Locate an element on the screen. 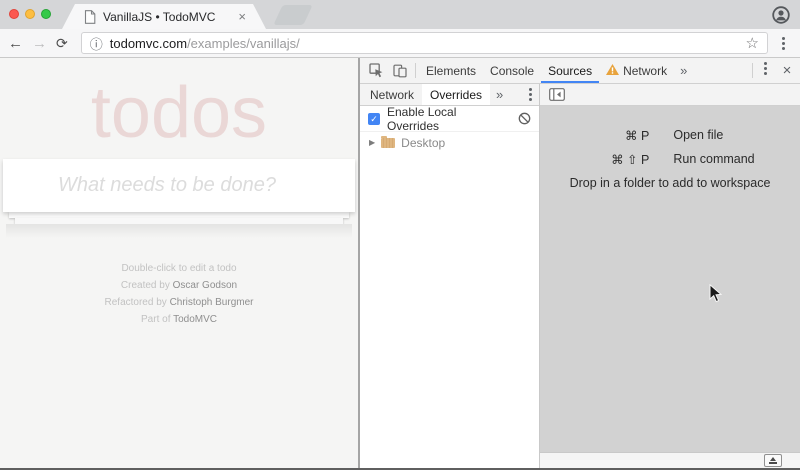 This screenshot has width=800, height=470. tab-sources: Sources is located at coordinates (570, 70).